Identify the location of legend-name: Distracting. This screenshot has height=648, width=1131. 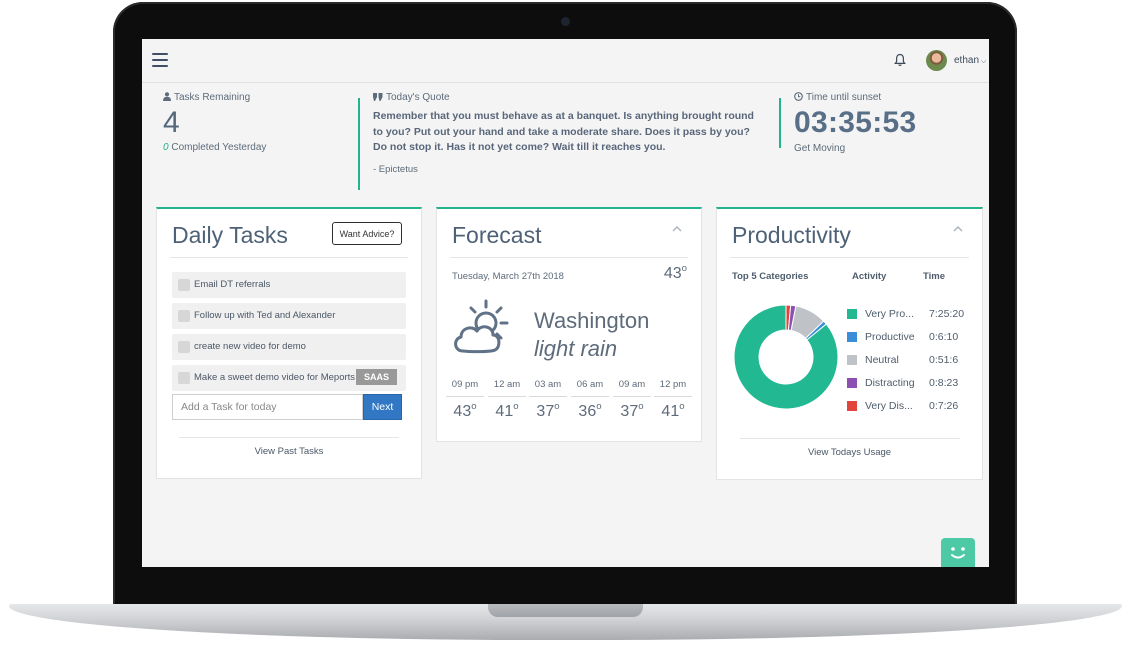
(890, 383).